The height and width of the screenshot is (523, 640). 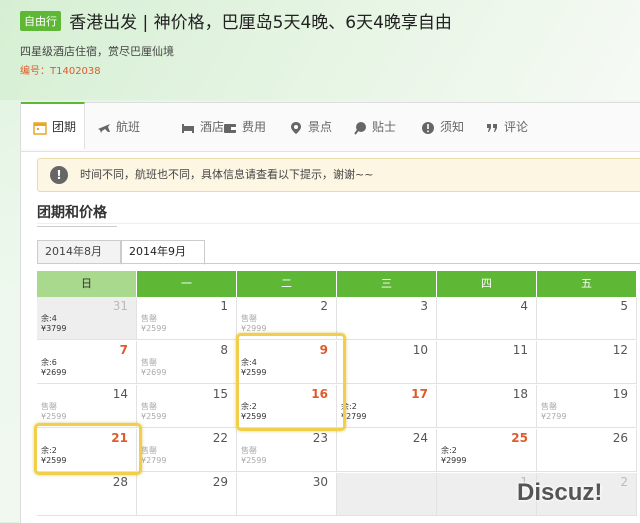 I want to click on price: ¥3799, so click(x=54, y=328).